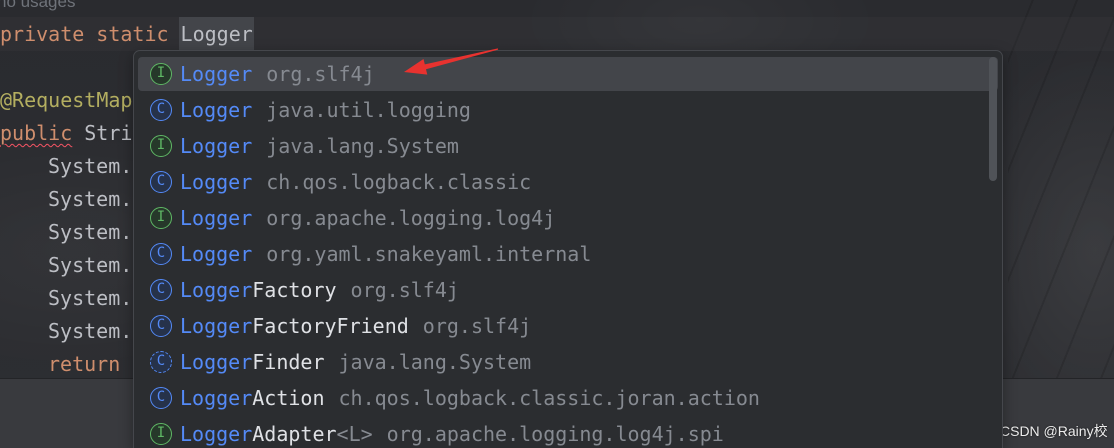 The width and height of the screenshot is (1114, 448). I want to click on completion-item-name-rest: Action, so click(288, 398).